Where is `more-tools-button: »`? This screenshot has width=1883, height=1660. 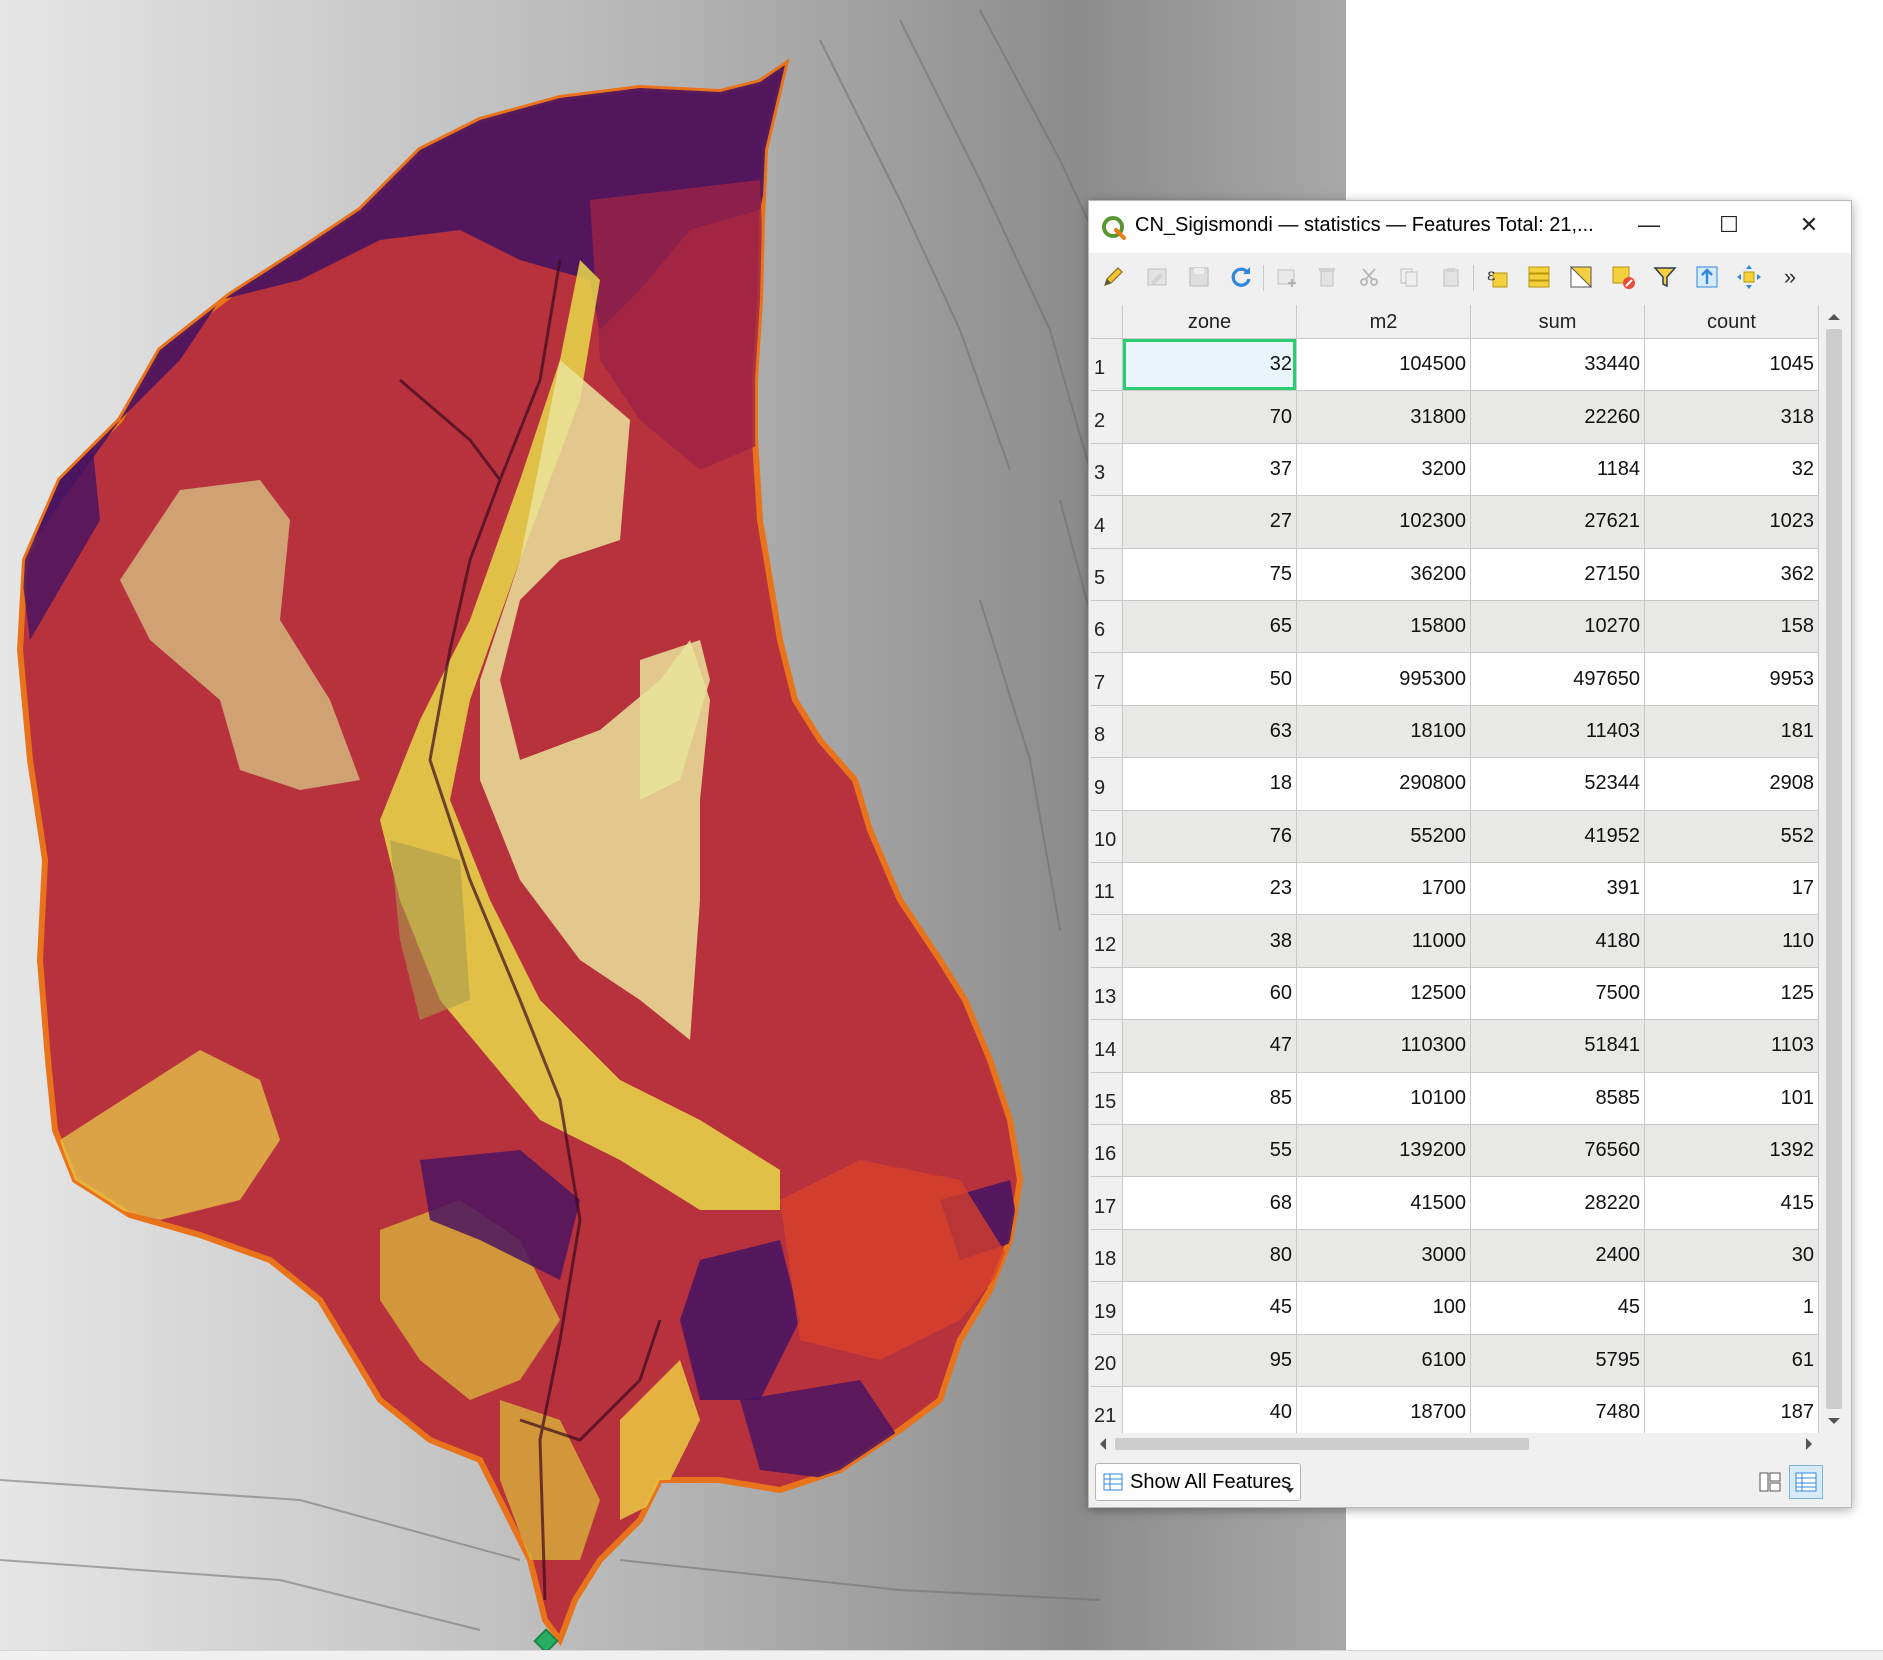
more-tools-button: » is located at coordinates (1790, 277).